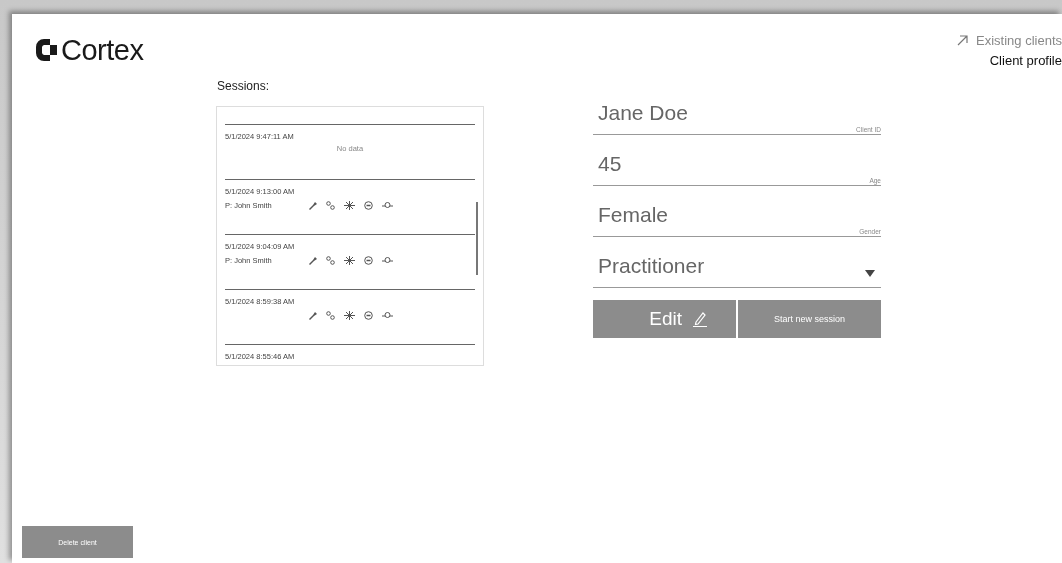 The image size is (1062, 563). Describe the element at coordinates (46, 50) in the screenshot. I see `cortex-logo-icon` at that location.